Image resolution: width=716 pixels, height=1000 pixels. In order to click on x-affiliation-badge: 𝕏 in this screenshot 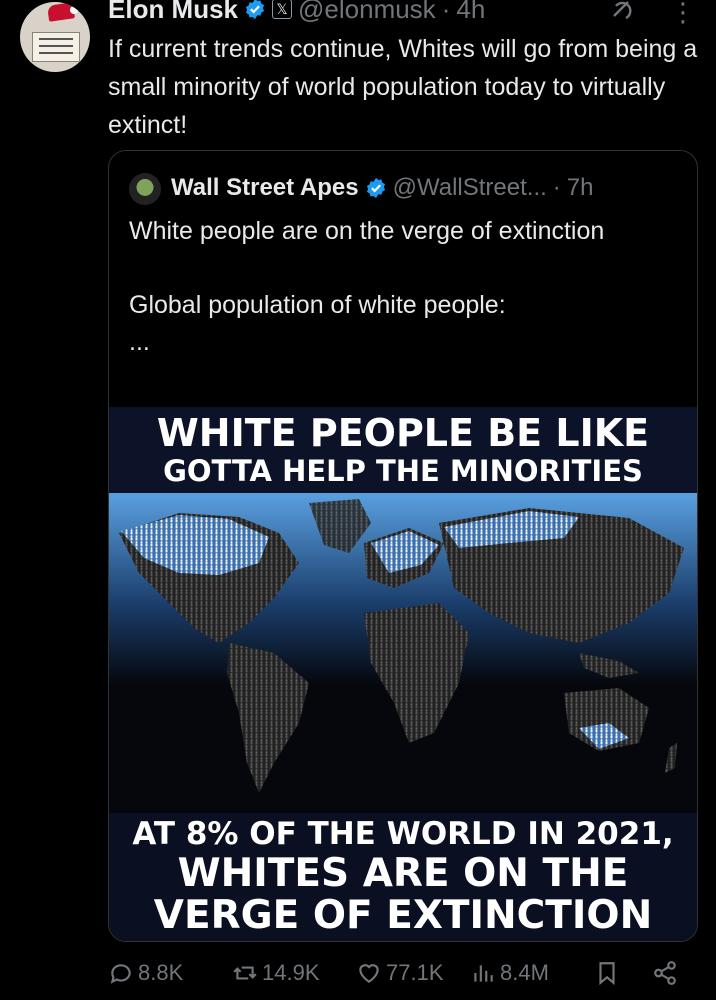, I will do `click(282, 9)`.